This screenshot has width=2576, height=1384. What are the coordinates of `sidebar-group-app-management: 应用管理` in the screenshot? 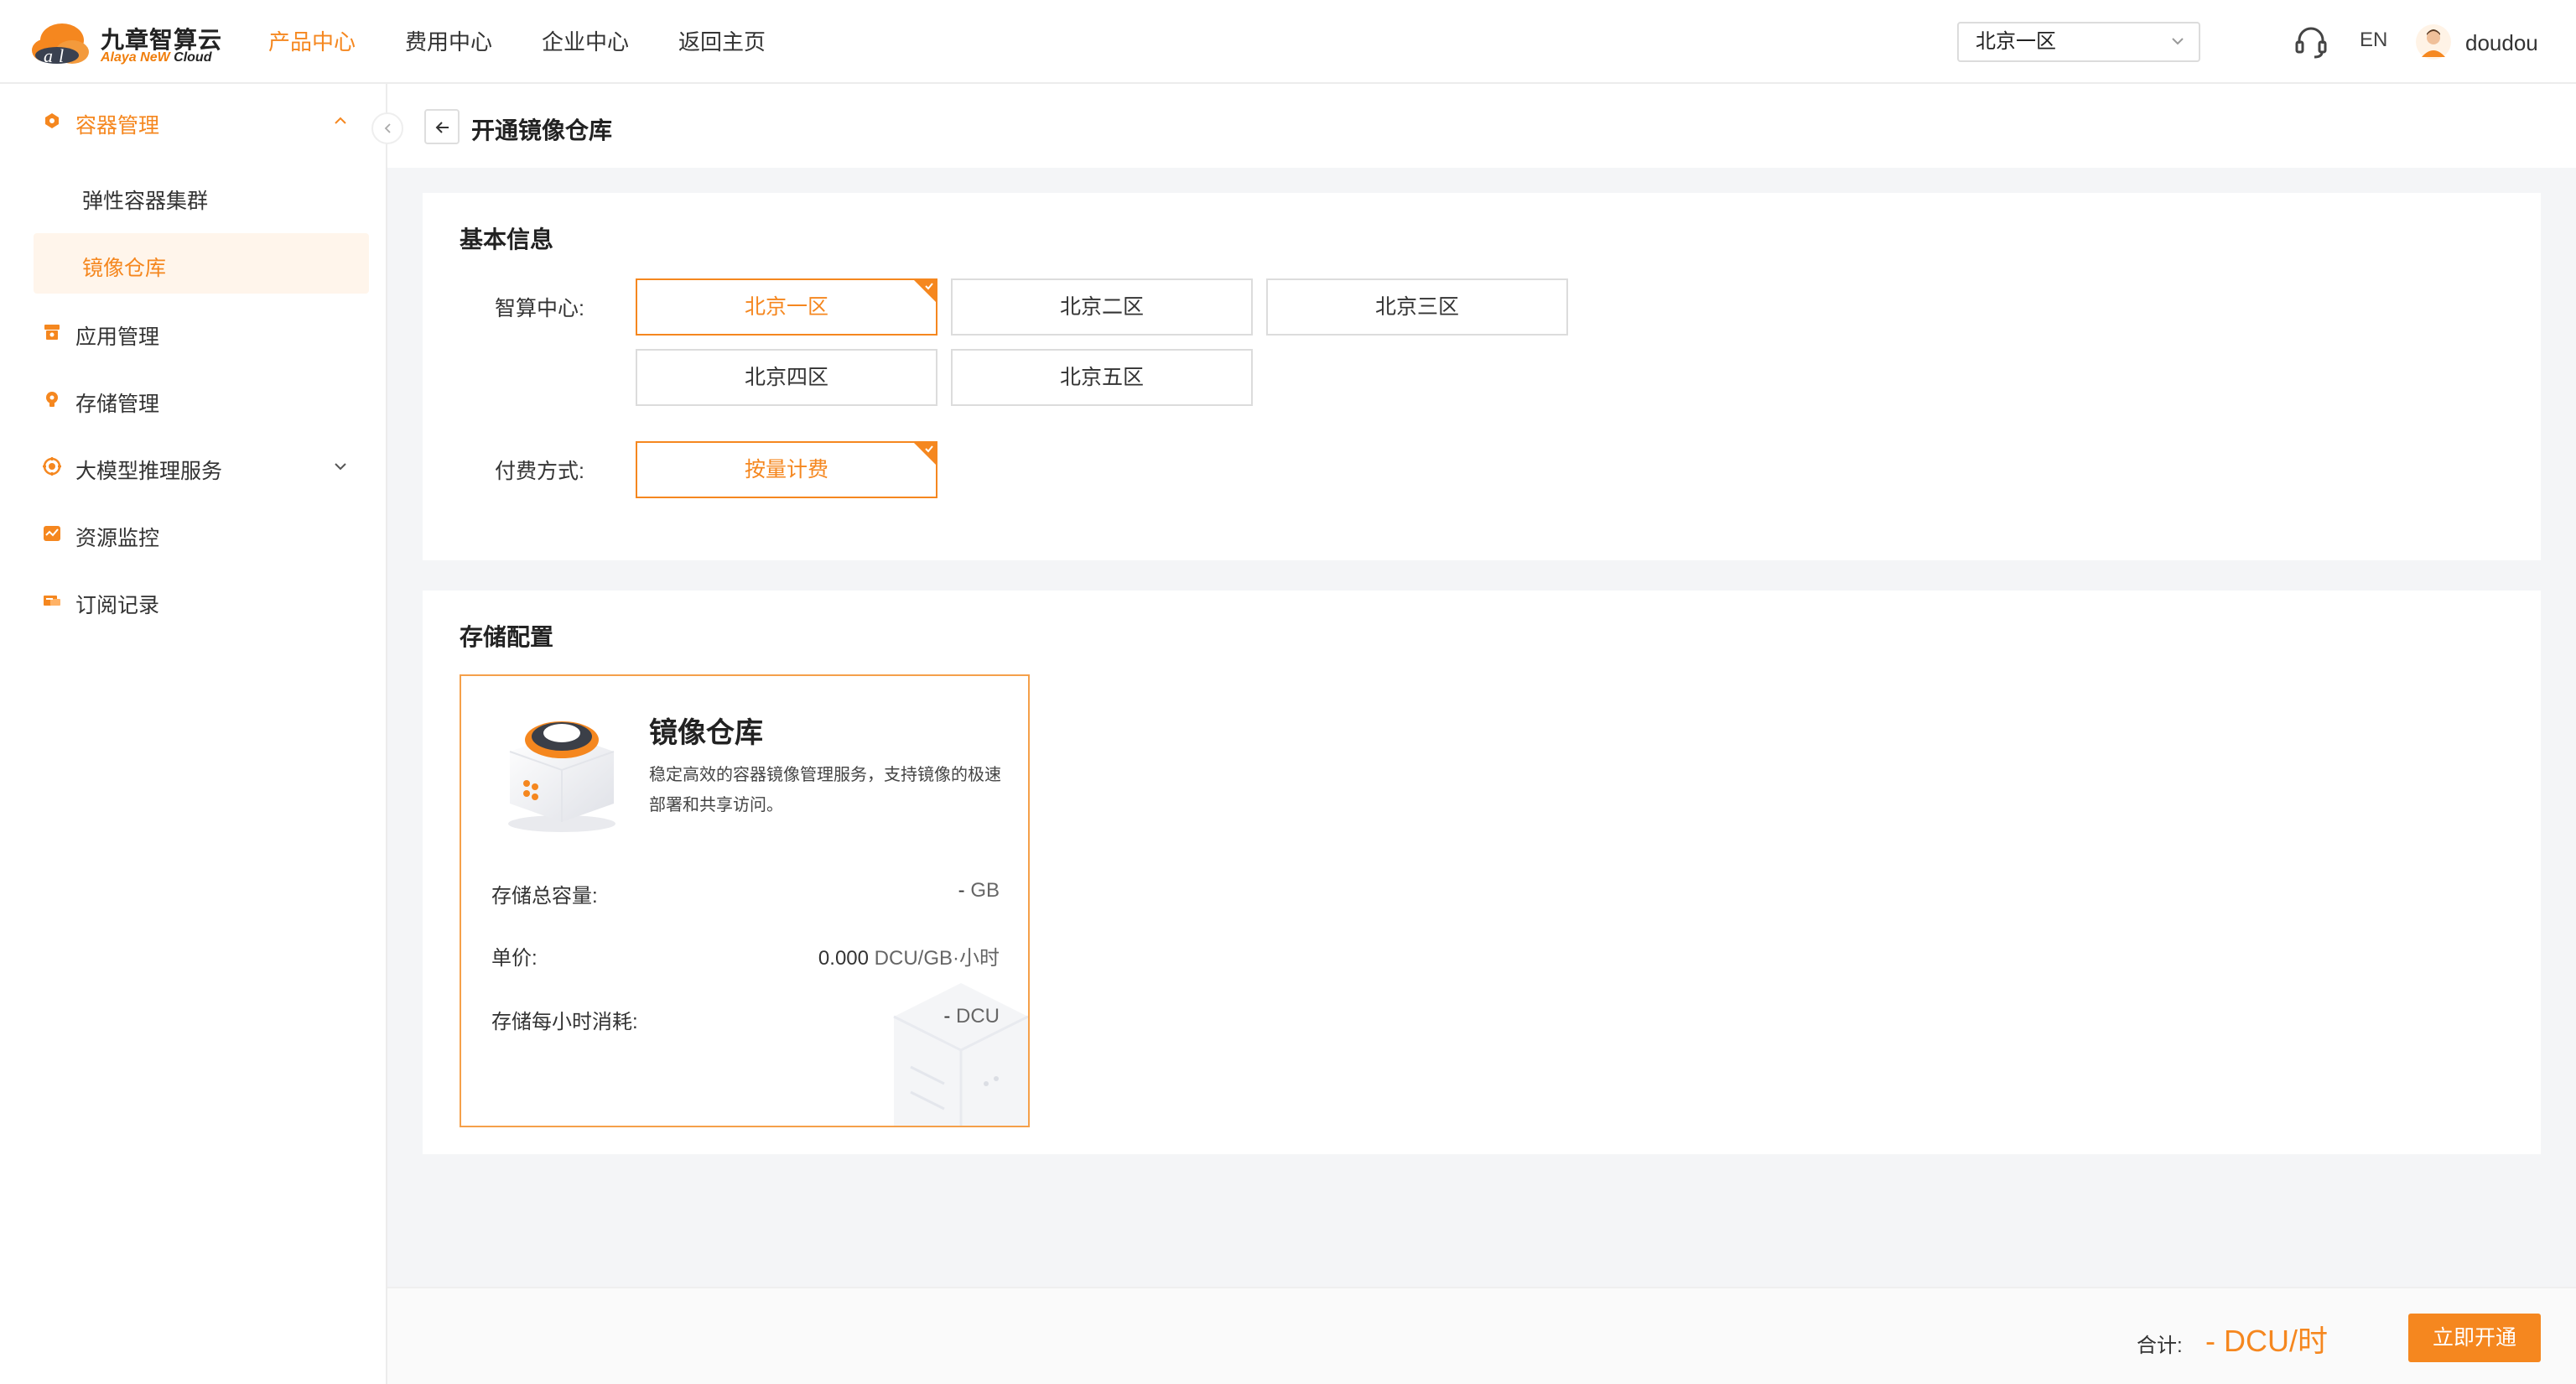 It's located at (201, 332).